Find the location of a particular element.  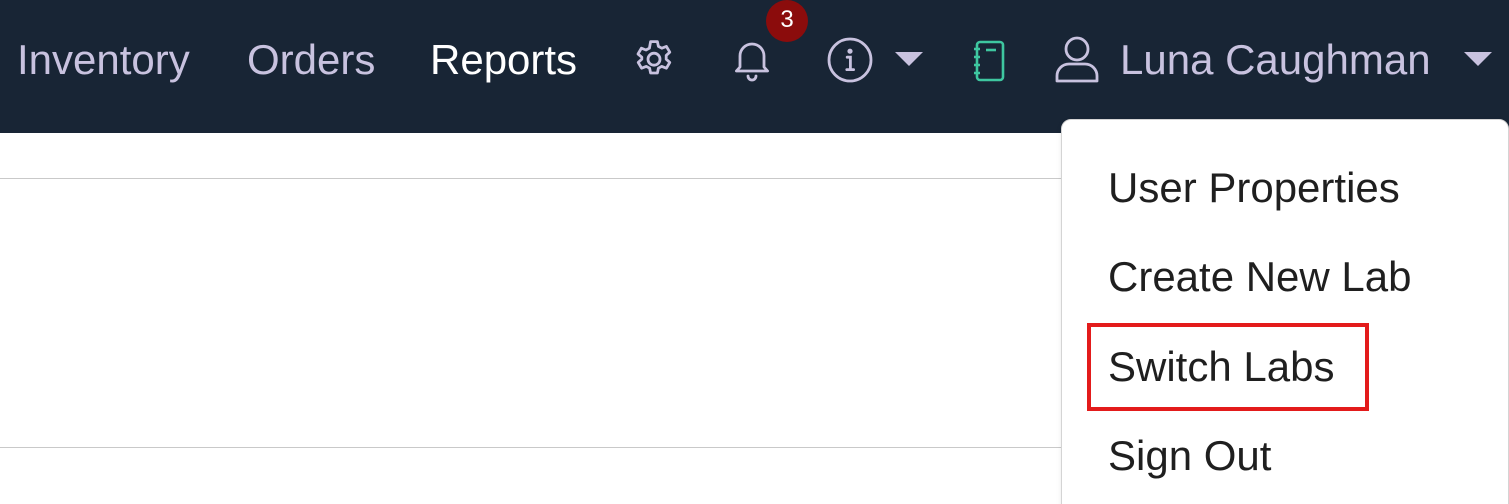

gear-icon is located at coordinates (654, 60).